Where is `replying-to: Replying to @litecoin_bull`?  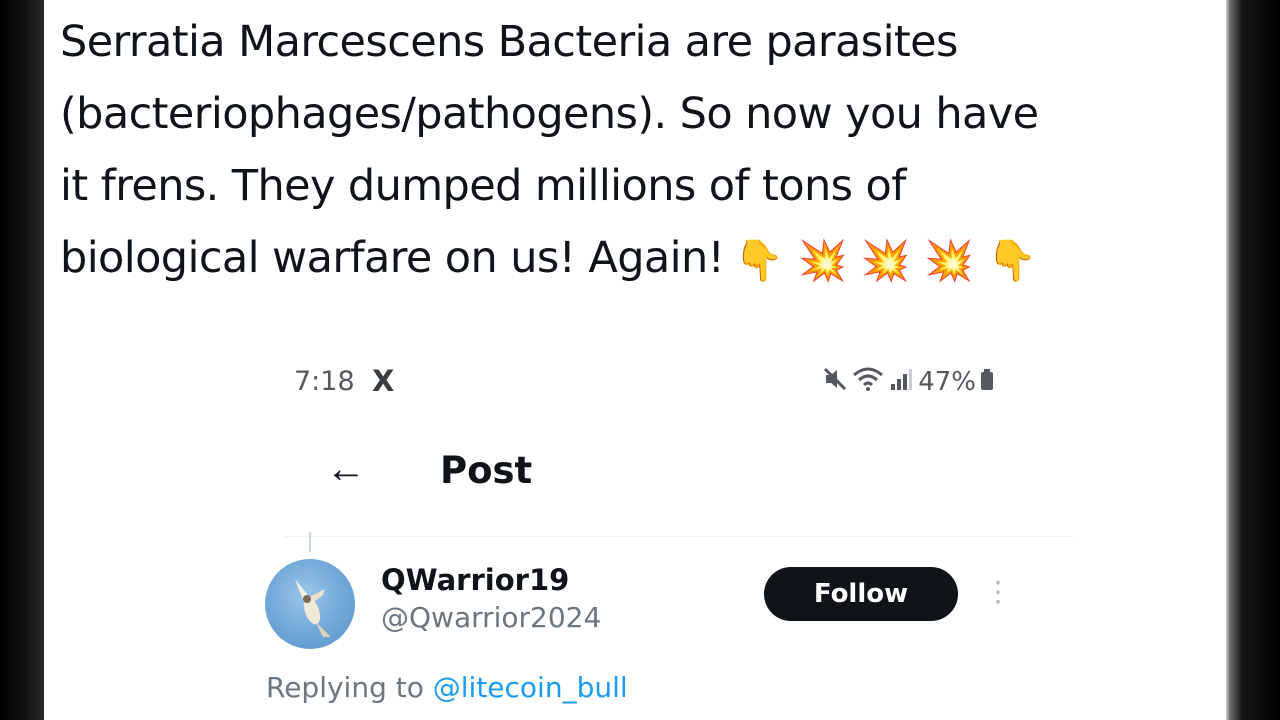 replying-to: Replying to @litecoin_bull is located at coordinates (447, 687).